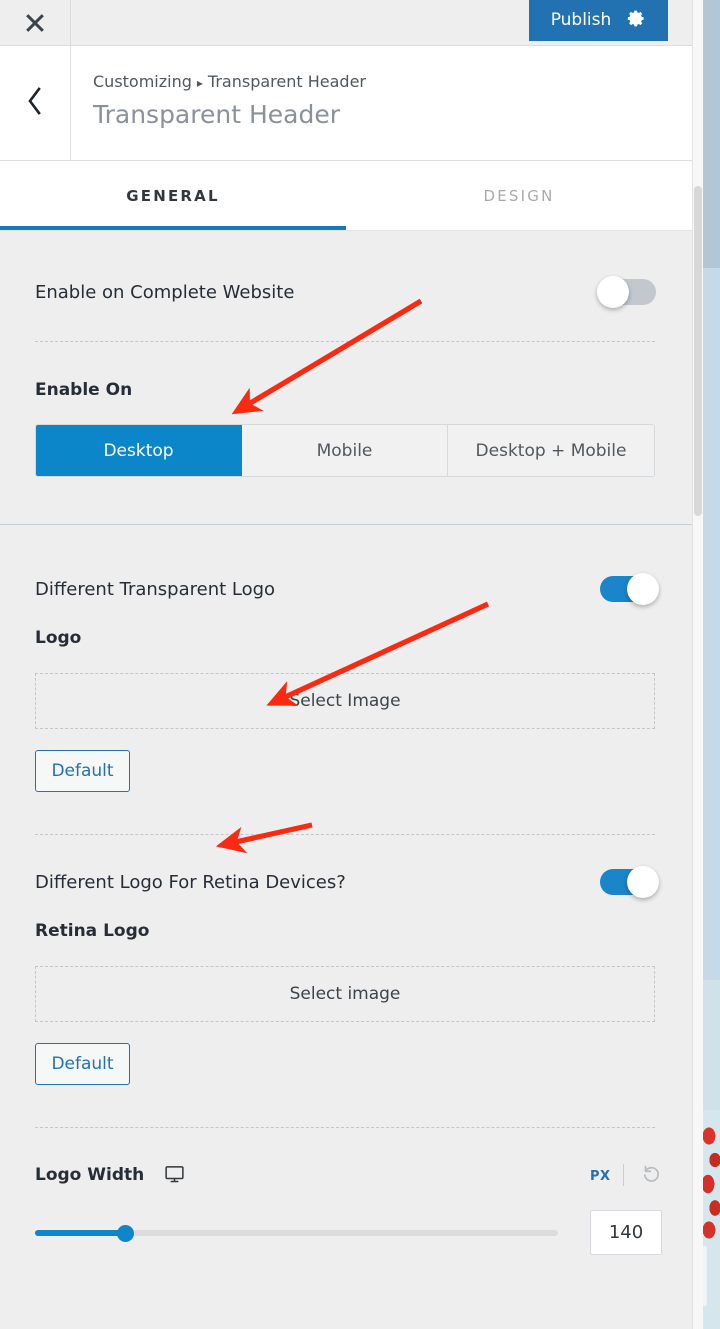 This screenshot has width=720, height=1329. I want to click on slider-fill, so click(80, 1233).